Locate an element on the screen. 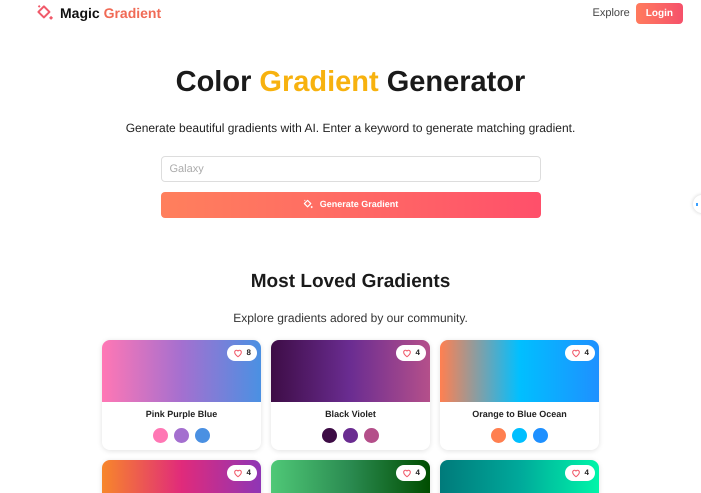  like-count: 8 is located at coordinates (248, 353).